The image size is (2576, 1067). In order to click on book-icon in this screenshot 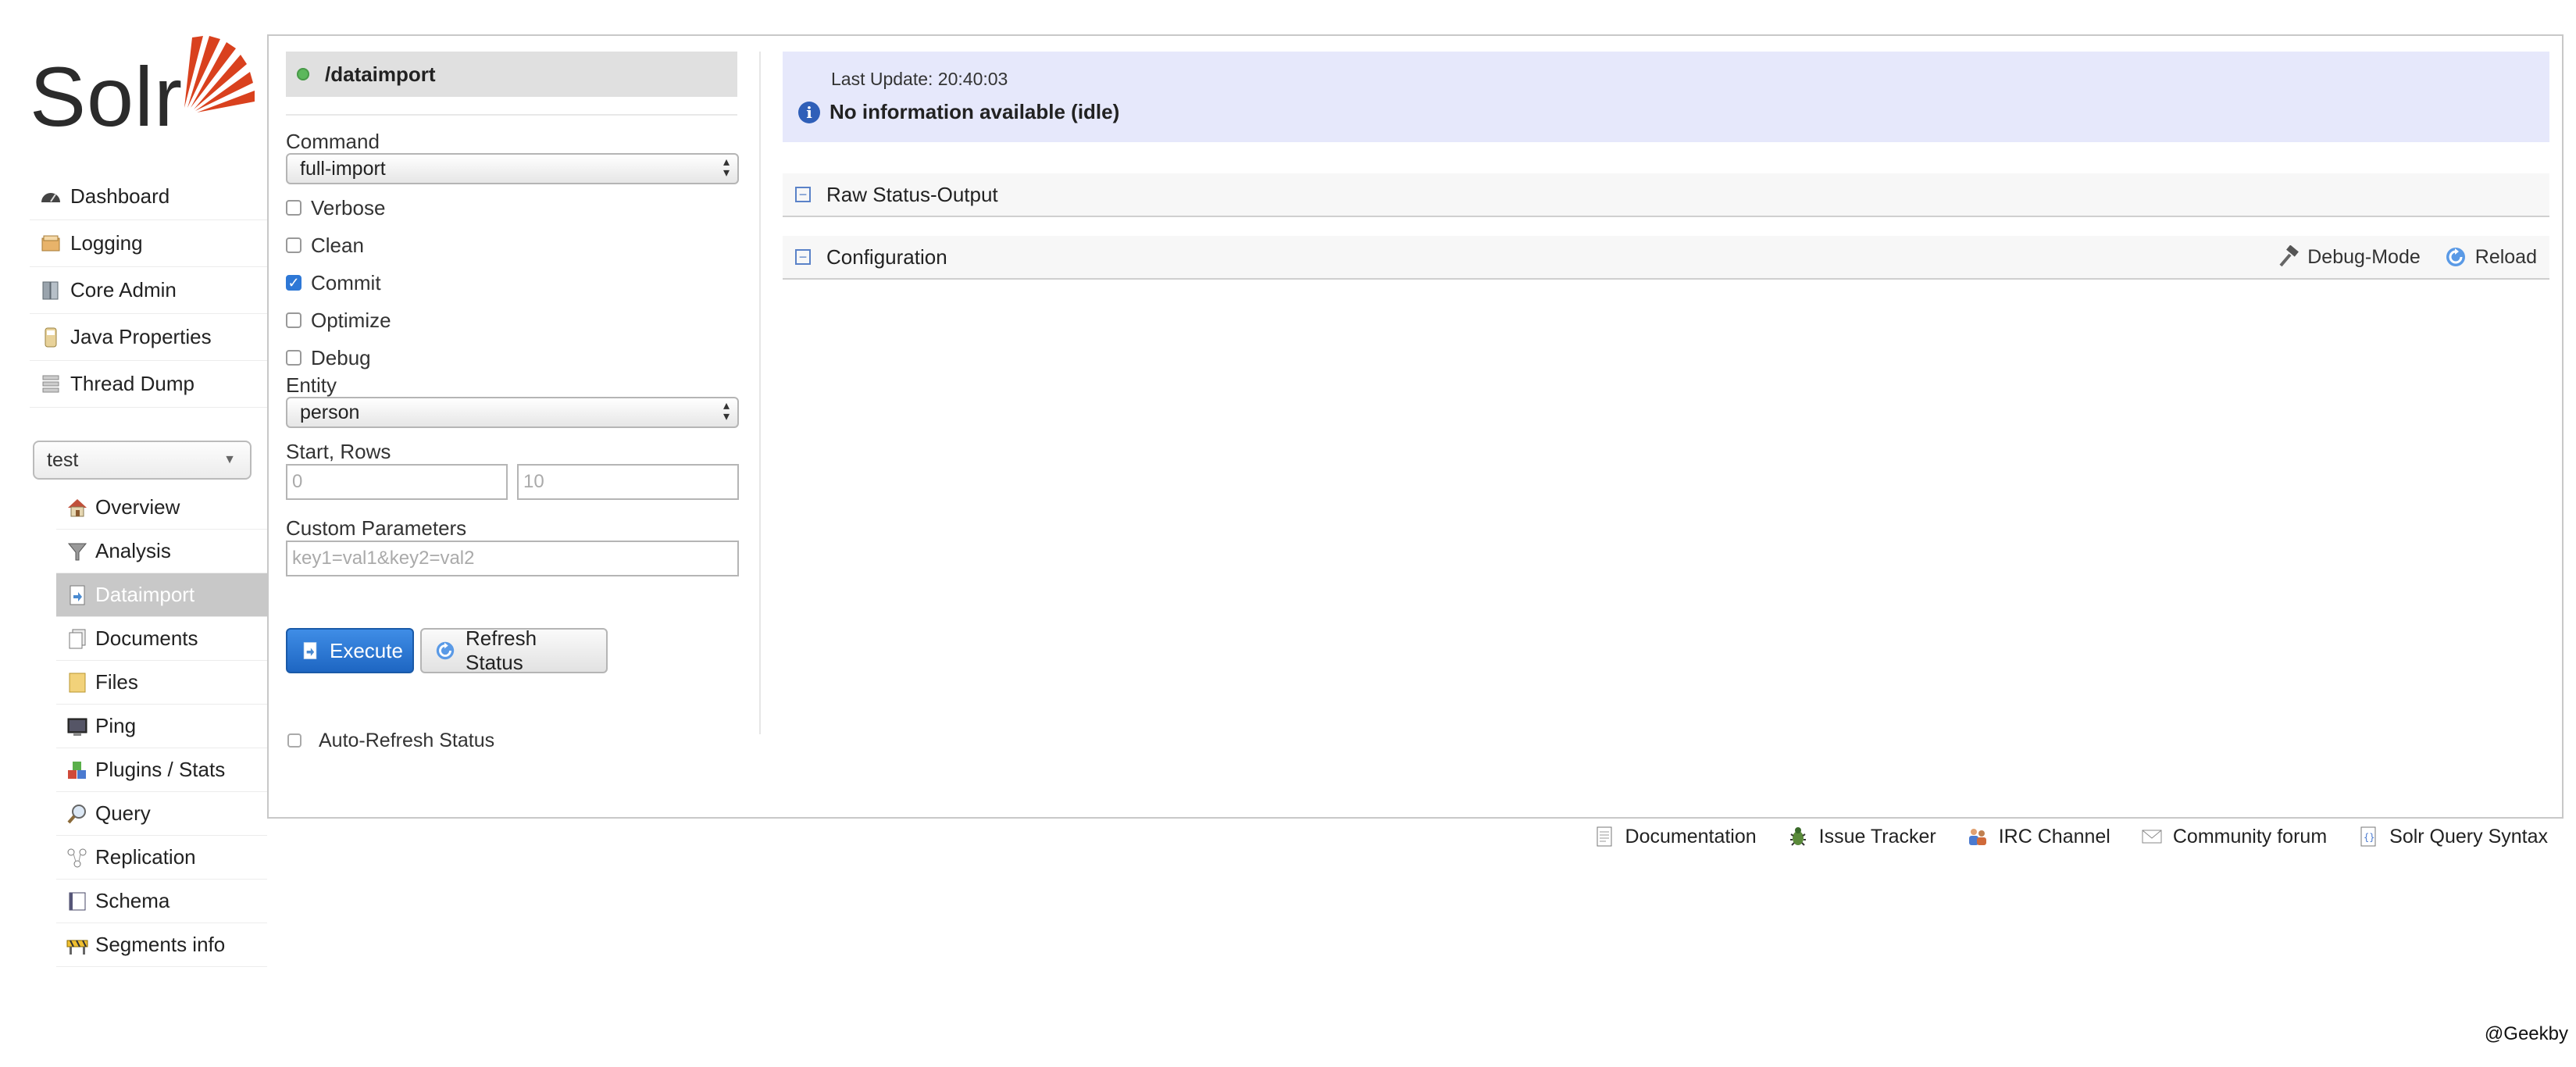, I will do `click(77, 901)`.